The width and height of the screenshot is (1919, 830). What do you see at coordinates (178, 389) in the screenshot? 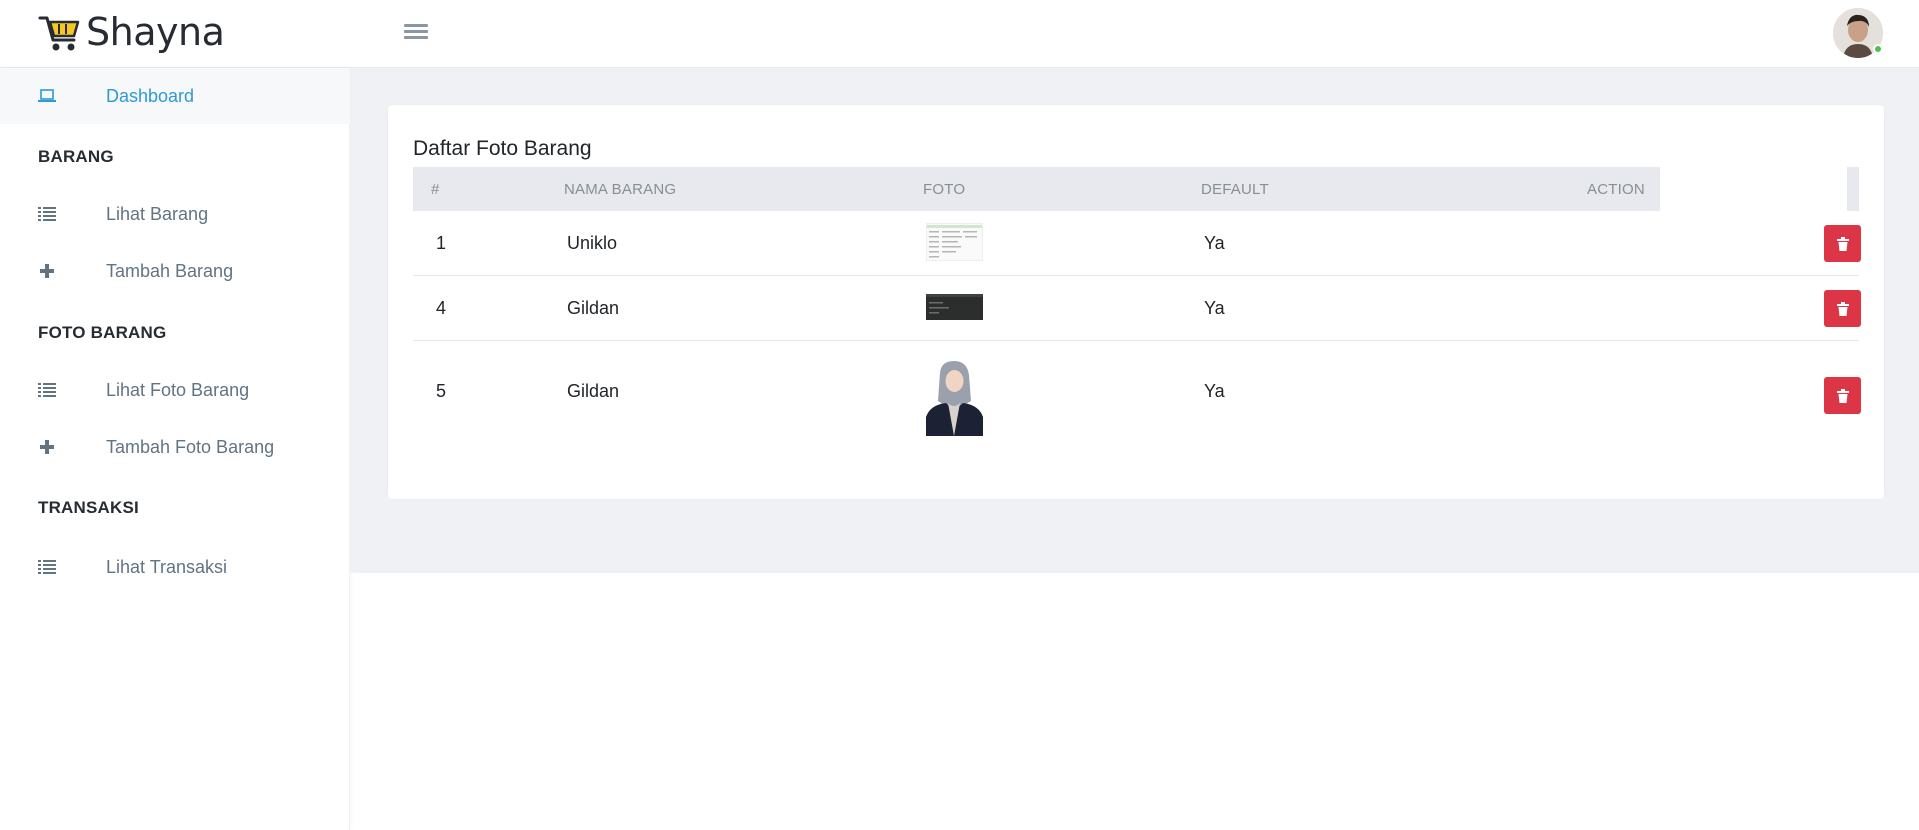
I see `sidebar-item-label: Lihat Foto Barang` at bounding box center [178, 389].